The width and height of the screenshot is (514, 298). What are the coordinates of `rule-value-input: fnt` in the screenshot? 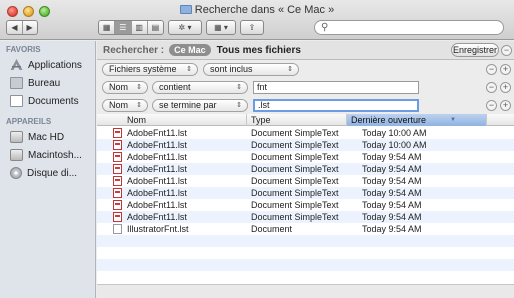 It's located at (336, 87).